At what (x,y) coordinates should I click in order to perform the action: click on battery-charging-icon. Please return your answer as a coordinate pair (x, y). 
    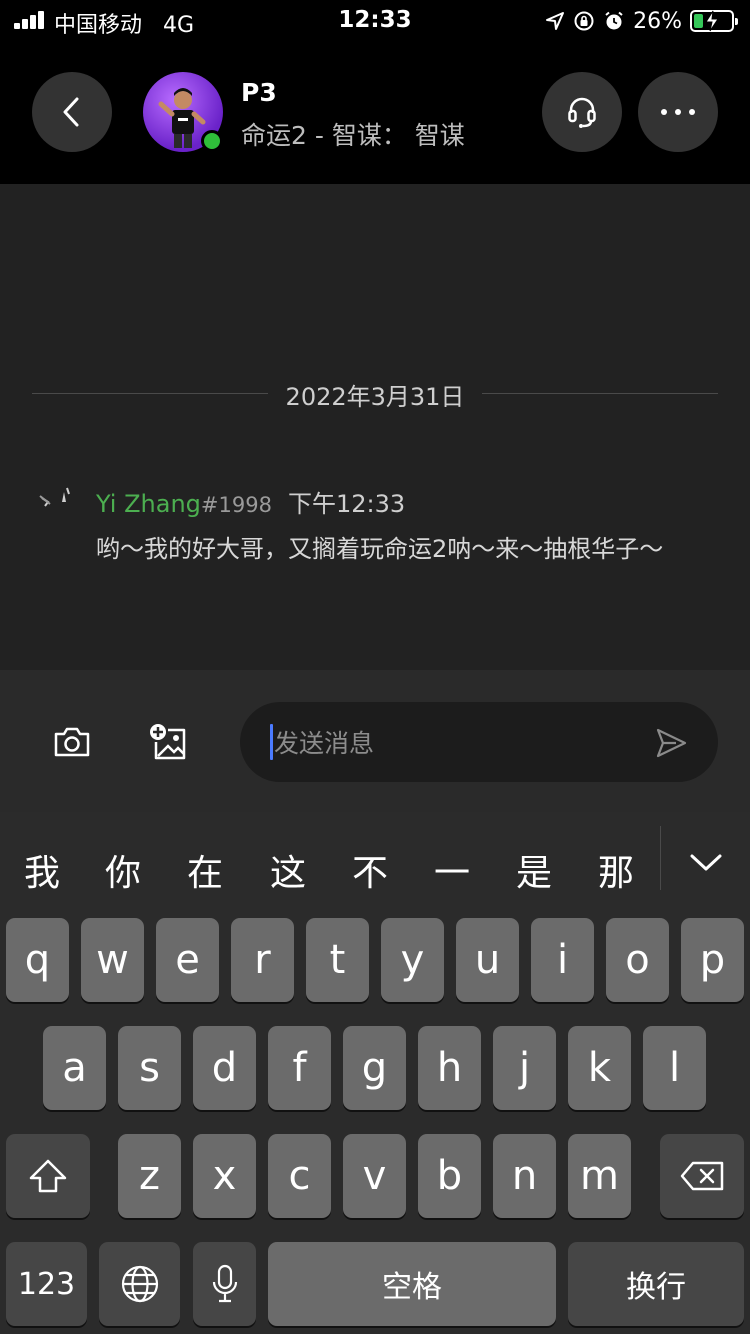
    Looking at the image, I should click on (714, 21).